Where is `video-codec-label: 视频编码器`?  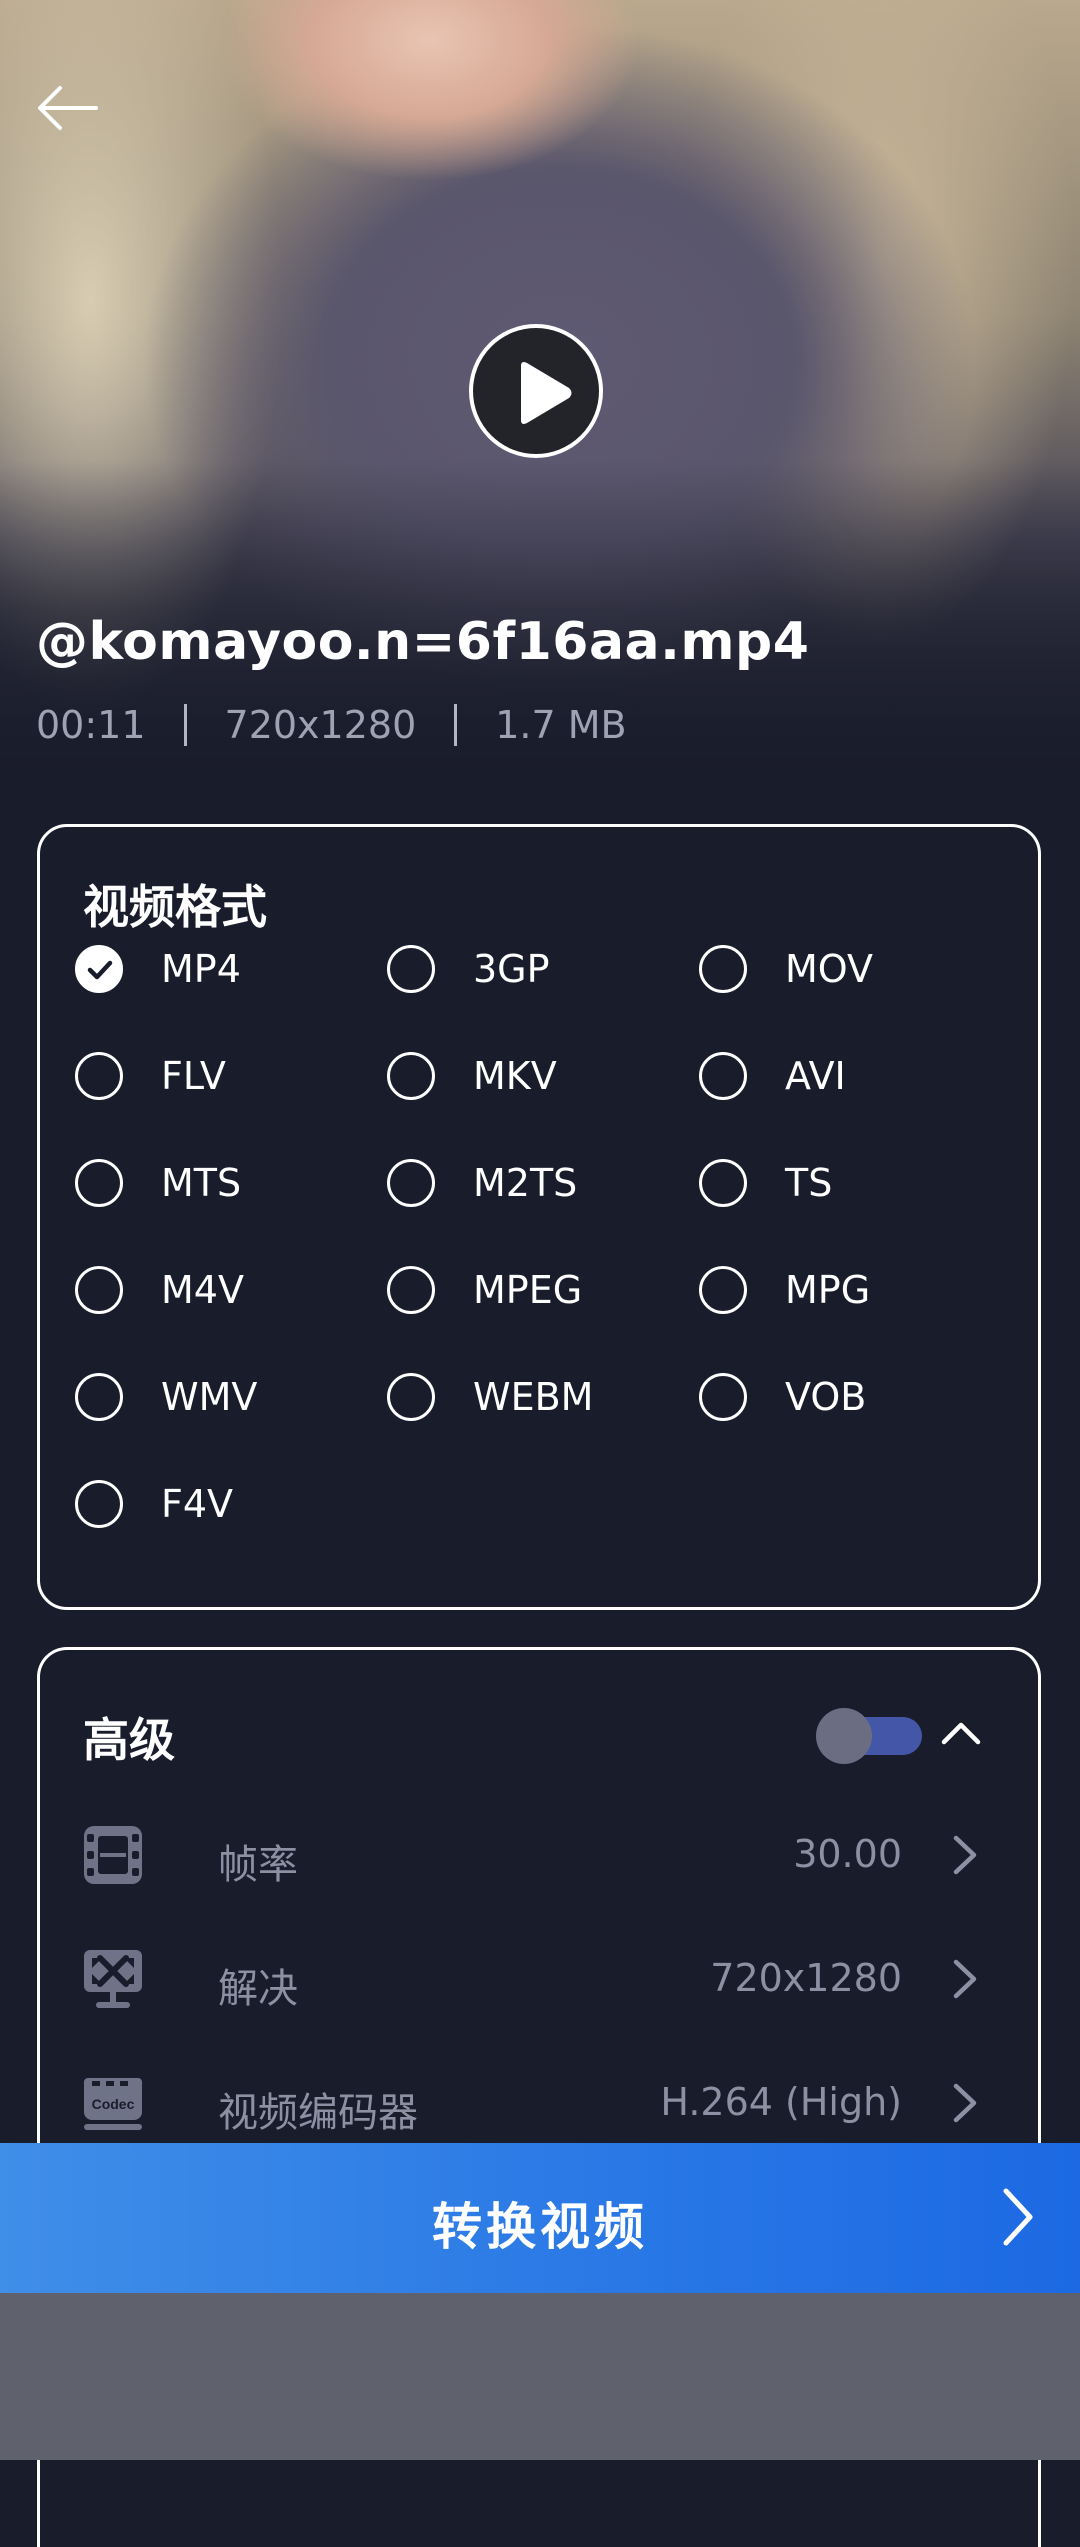
video-codec-label: 视频编码器 is located at coordinates (318, 2113).